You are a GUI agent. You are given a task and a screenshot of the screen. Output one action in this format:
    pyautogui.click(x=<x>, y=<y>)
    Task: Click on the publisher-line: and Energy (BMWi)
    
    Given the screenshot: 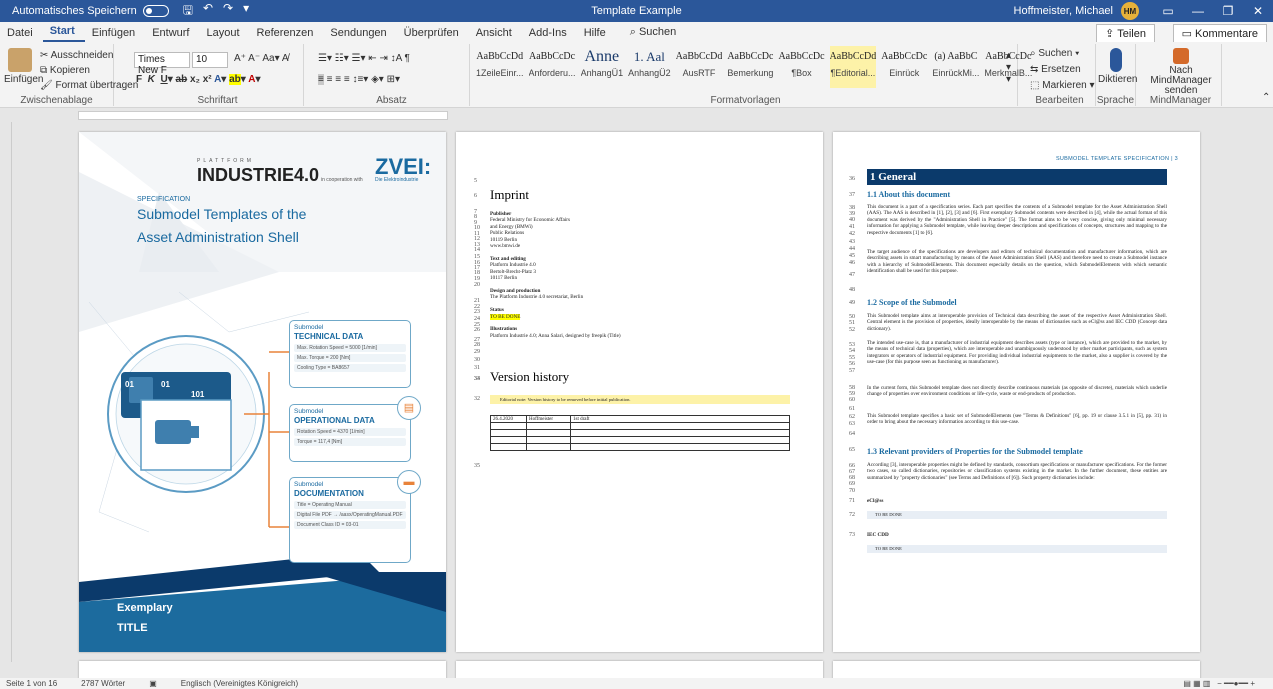 What is the action you would take?
    pyautogui.click(x=511, y=226)
    